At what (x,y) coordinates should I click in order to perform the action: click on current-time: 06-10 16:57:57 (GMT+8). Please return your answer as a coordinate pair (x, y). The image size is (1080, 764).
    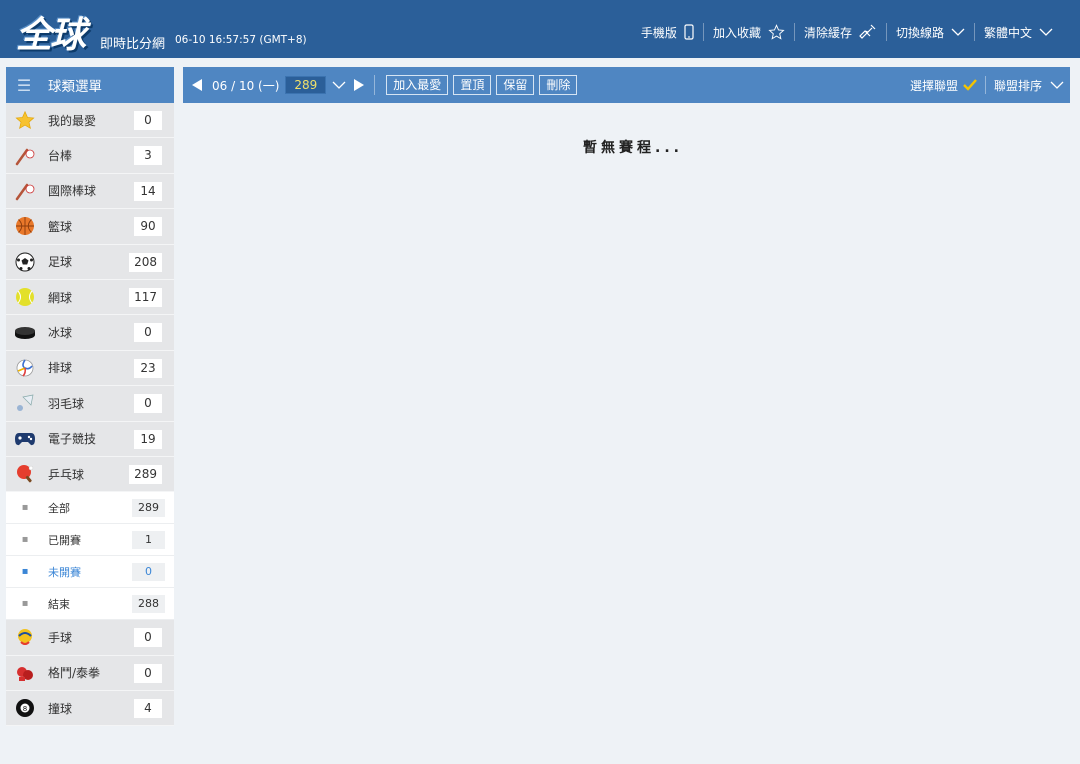
    Looking at the image, I should click on (241, 40).